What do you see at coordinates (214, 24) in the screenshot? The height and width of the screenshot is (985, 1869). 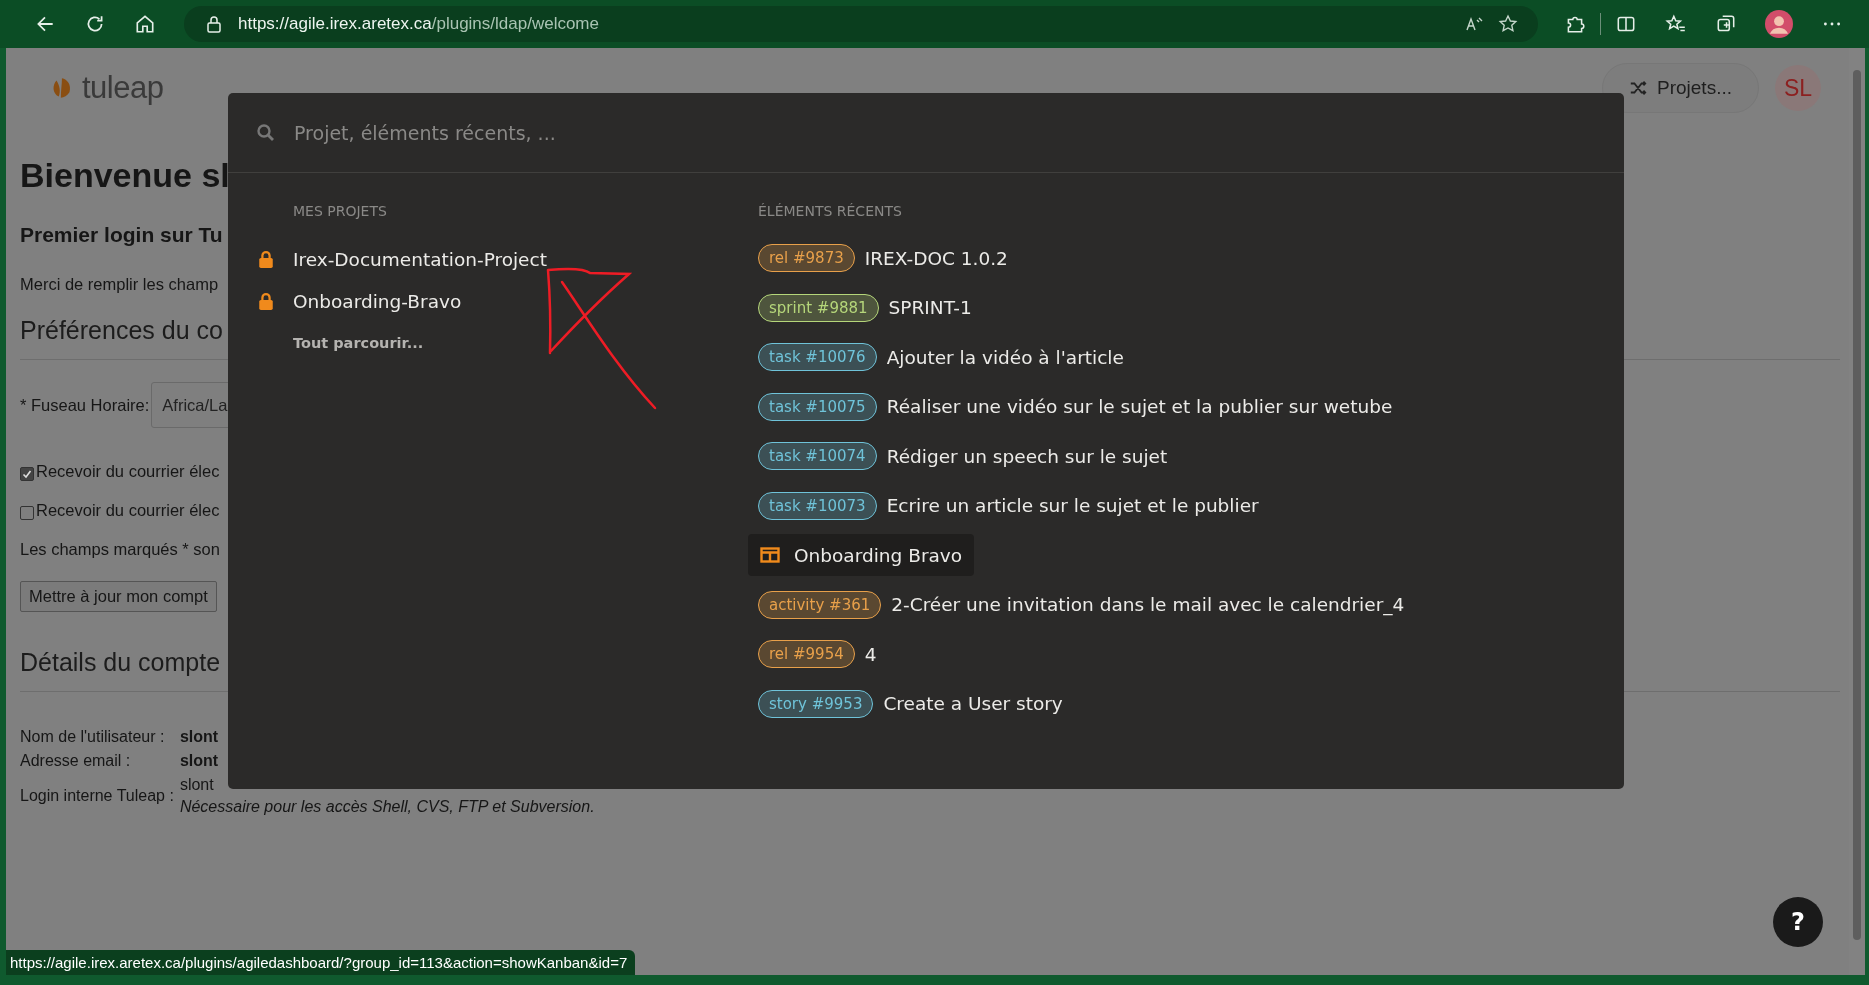 I see `lock-icon` at bounding box center [214, 24].